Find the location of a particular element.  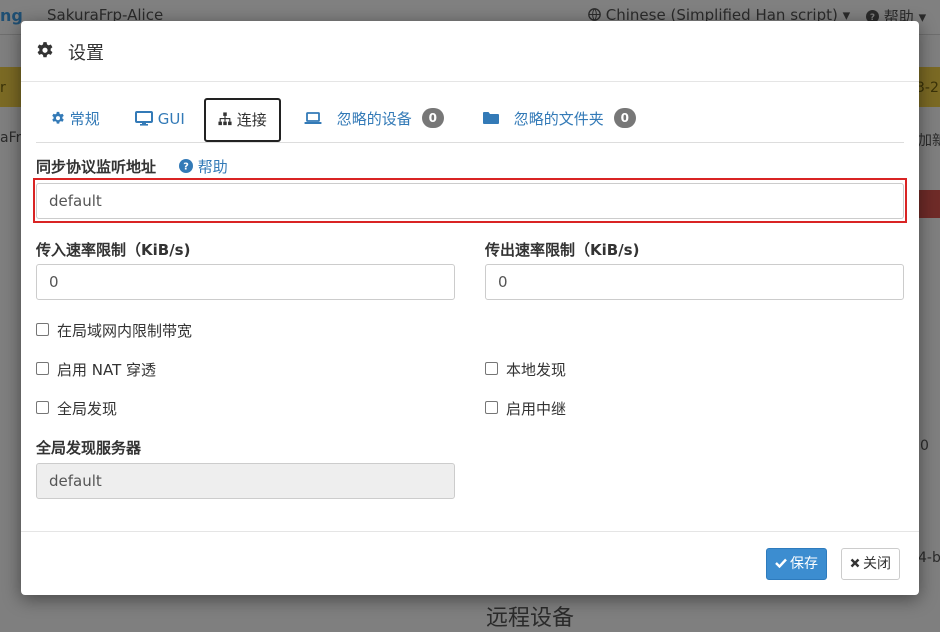

tab-gui: GUI is located at coordinates (160, 119).